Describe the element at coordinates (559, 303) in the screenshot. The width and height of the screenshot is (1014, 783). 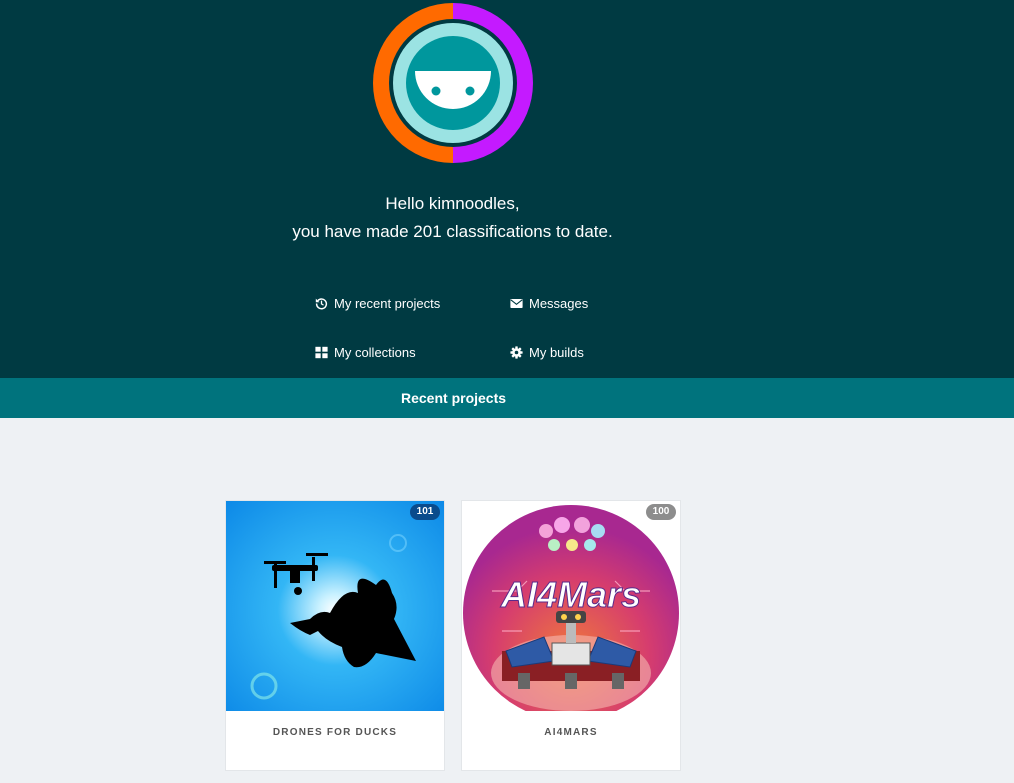
I see `nav-messages-label: Messages` at that location.